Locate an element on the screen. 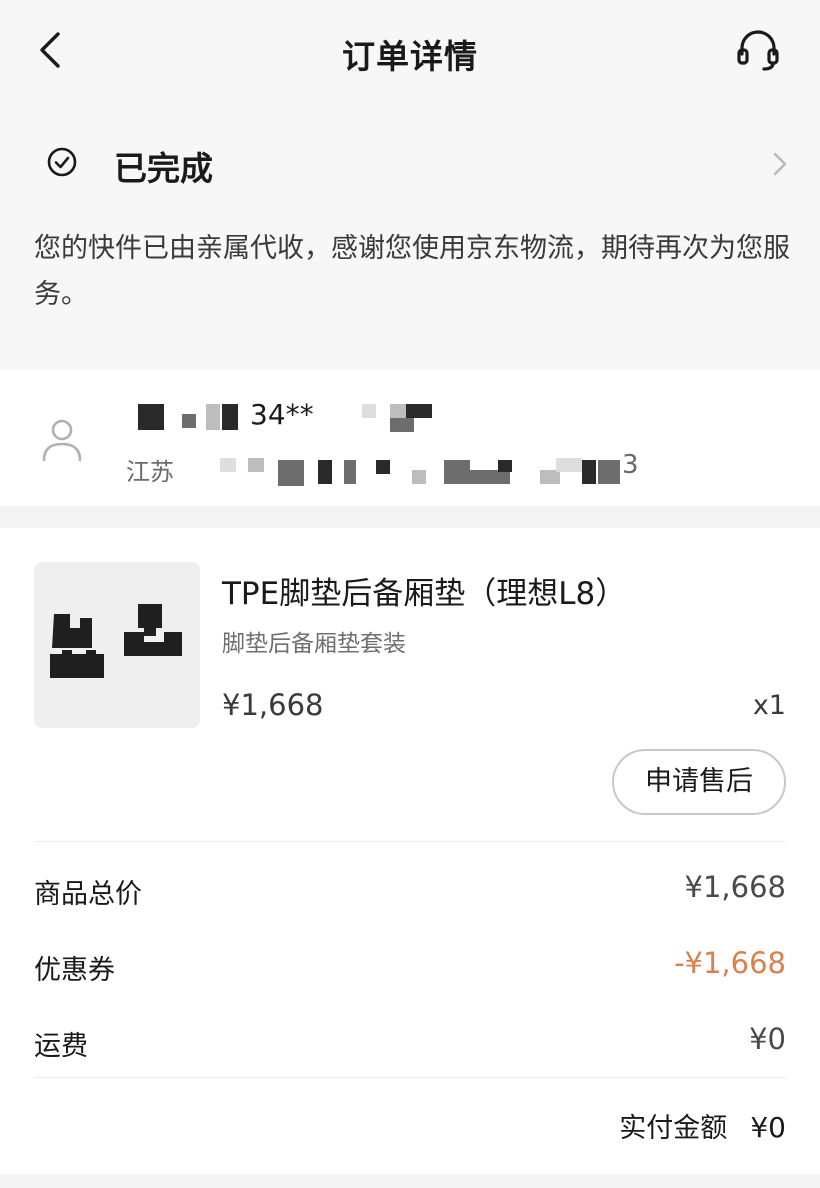 The width and height of the screenshot is (820, 1188). product-price: ¥1,668 is located at coordinates (273, 705).